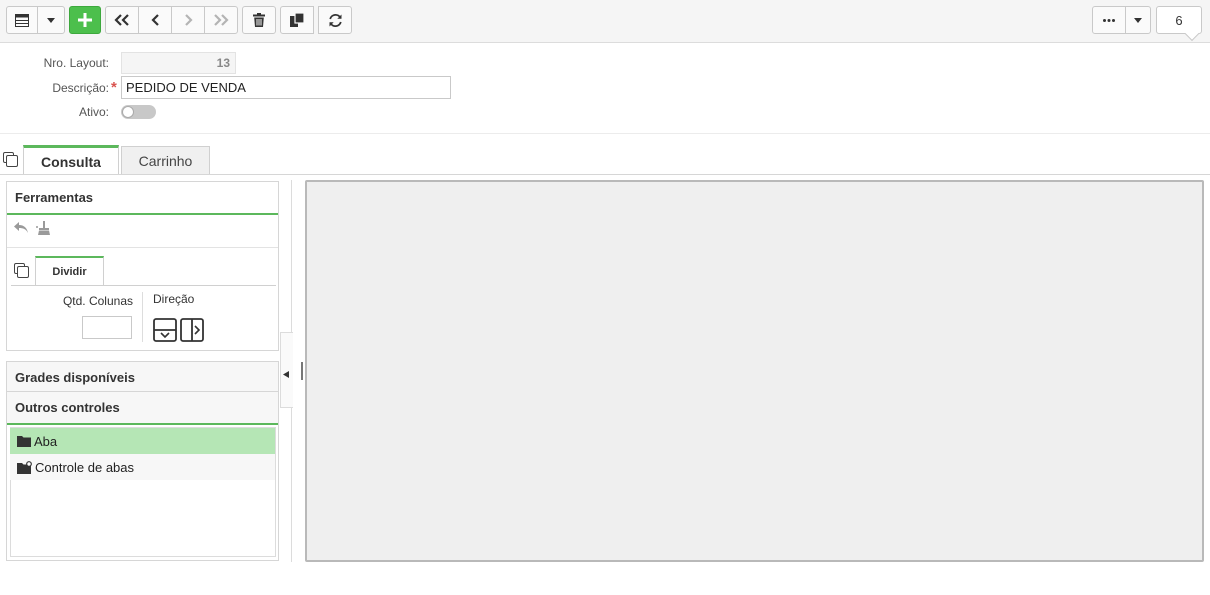  What do you see at coordinates (286, 87) in the screenshot?
I see `descricao-input` at bounding box center [286, 87].